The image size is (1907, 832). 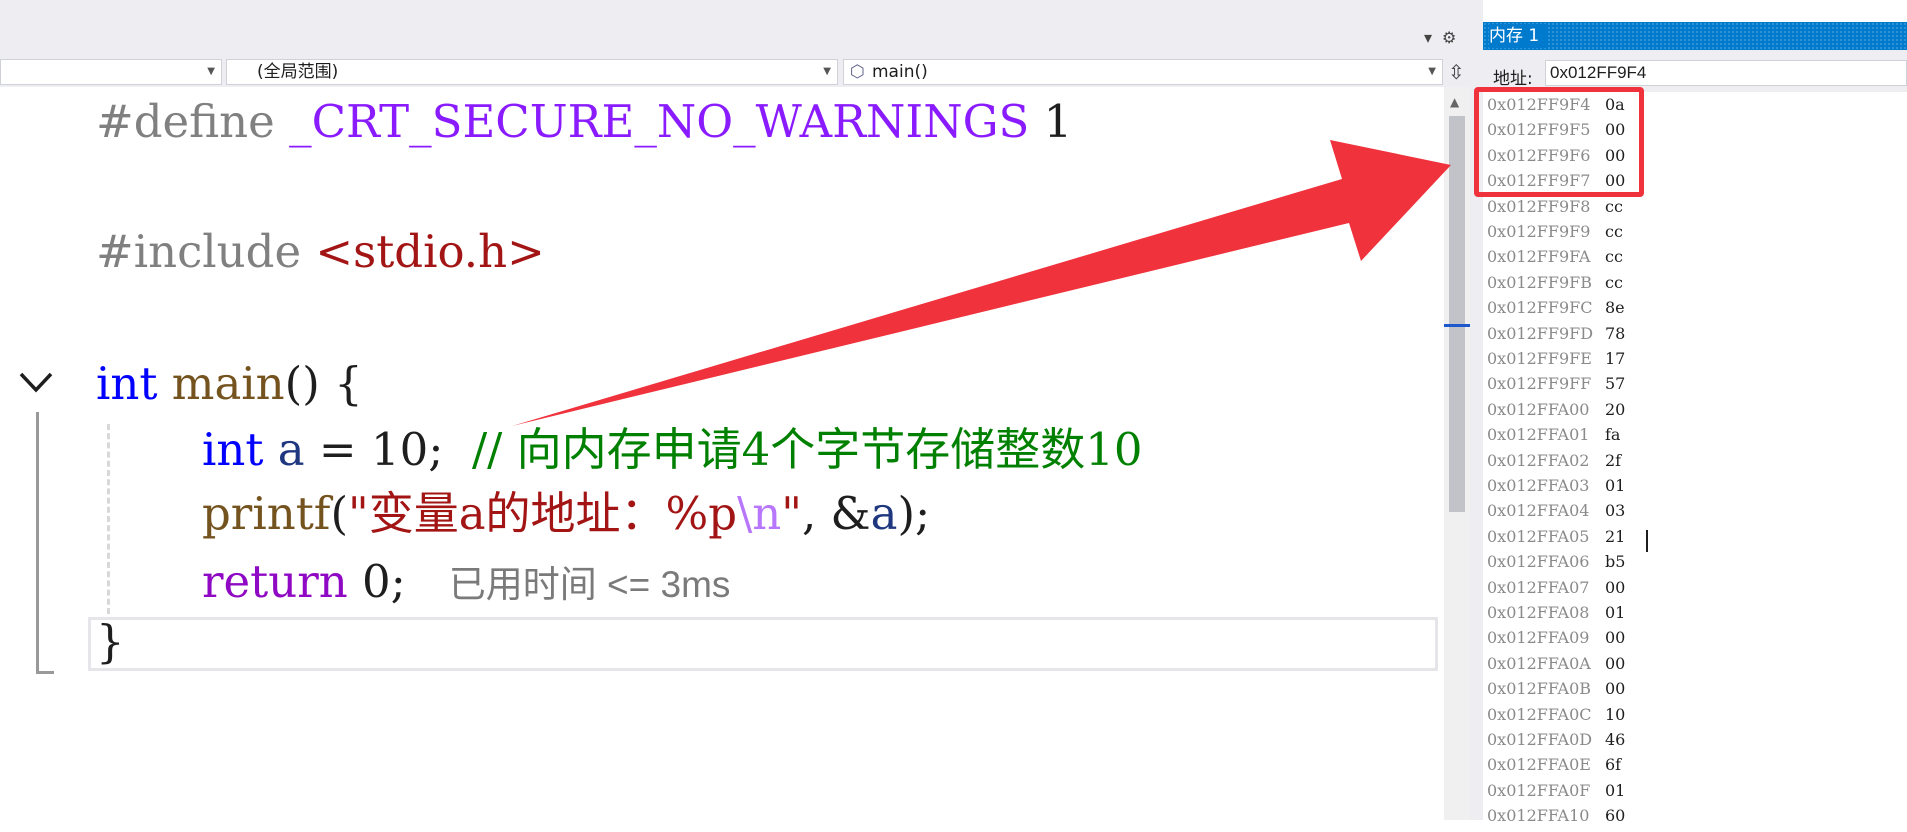 What do you see at coordinates (900, 72) in the screenshot?
I see `function-label: main()` at bounding box center [900, 72].